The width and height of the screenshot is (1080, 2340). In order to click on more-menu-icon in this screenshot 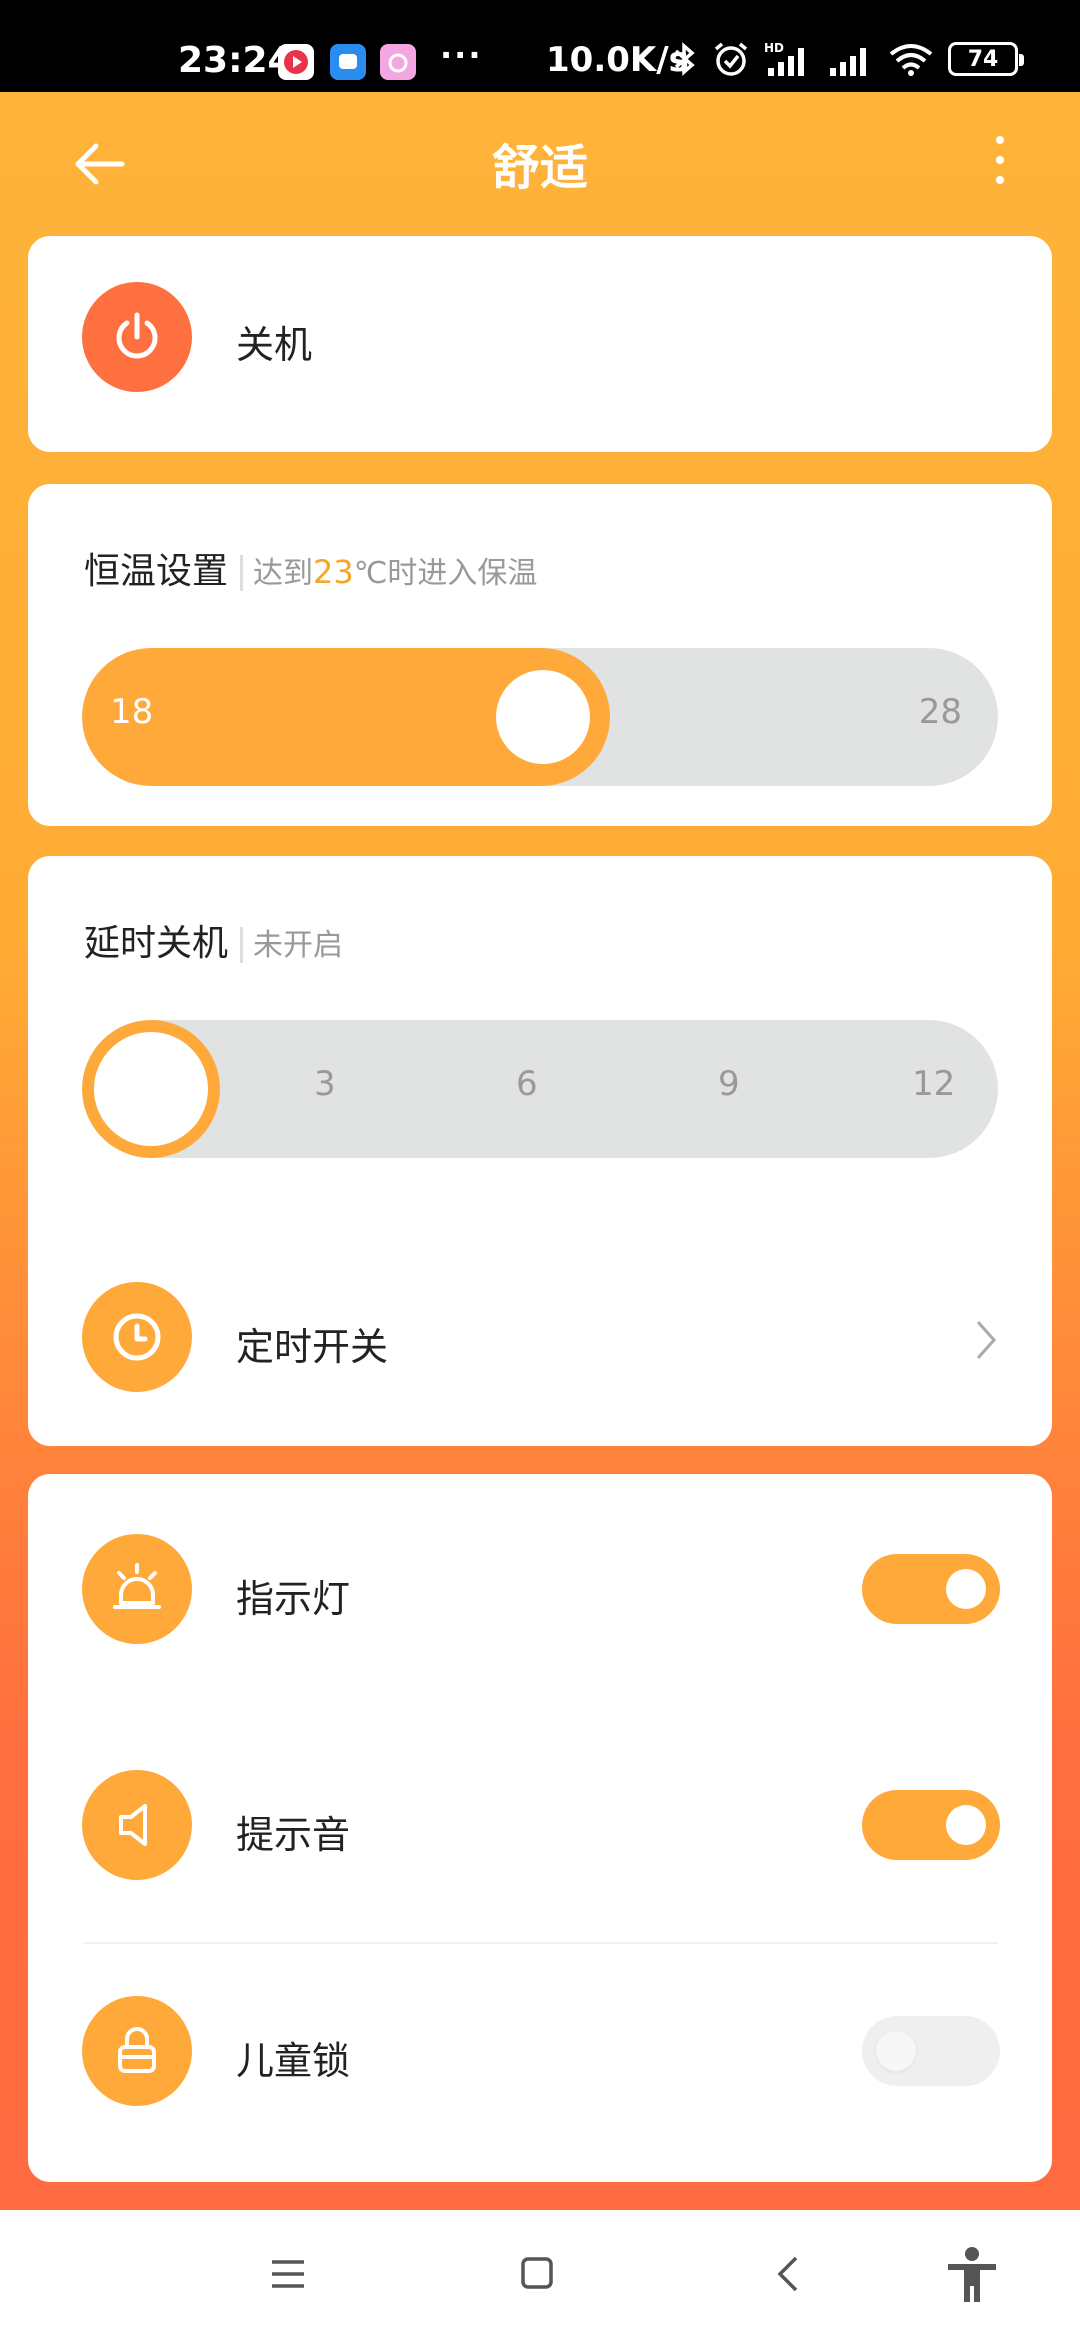, I will do `click(1000, 166)`.